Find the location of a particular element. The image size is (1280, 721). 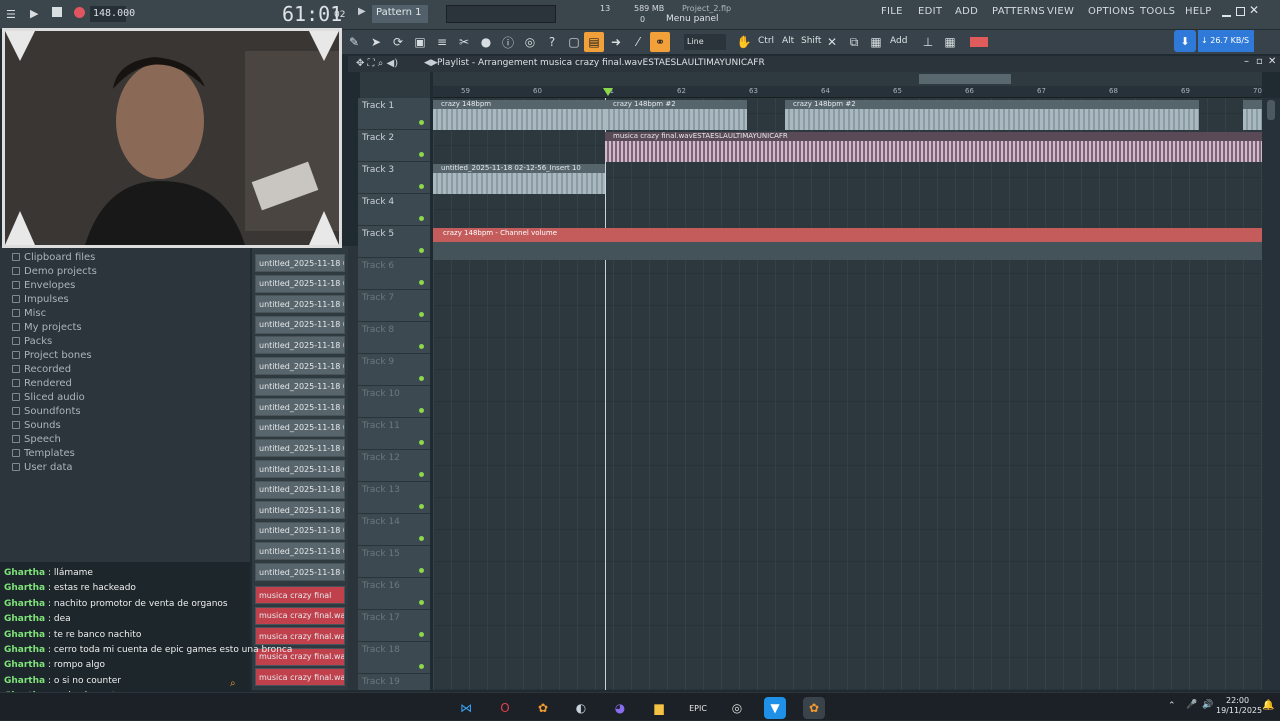

arrow-right-icon: ➜ is located at coordinates (616, 42).